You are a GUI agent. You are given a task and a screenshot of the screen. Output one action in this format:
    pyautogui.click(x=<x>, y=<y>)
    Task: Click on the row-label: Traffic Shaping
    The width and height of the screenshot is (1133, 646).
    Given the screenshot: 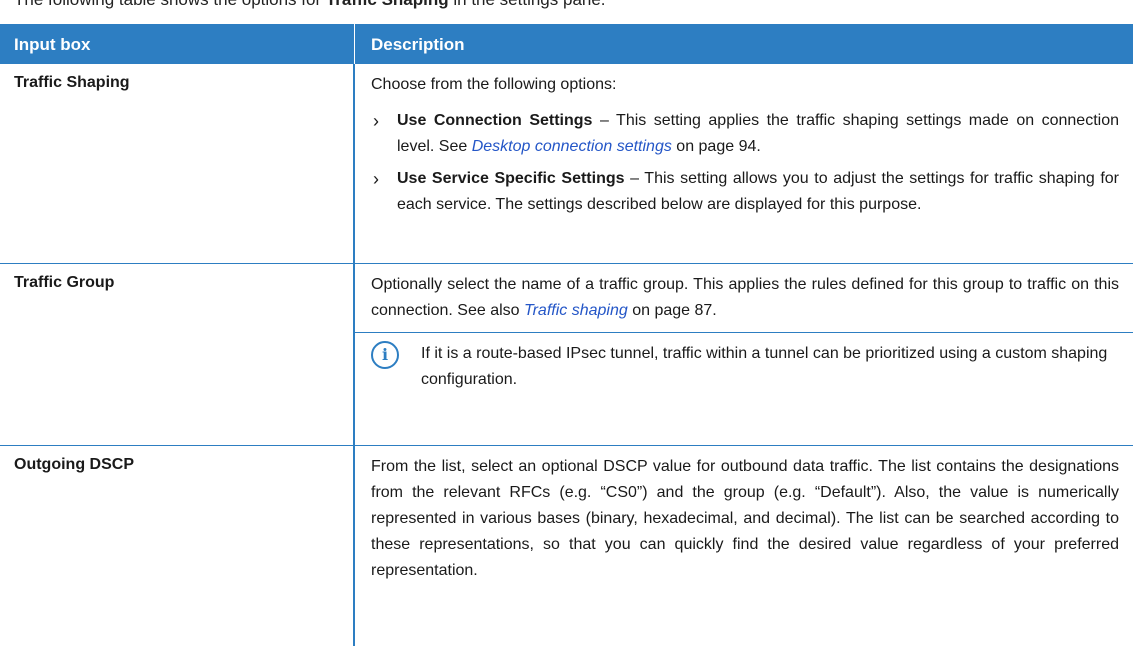 What is the action you would take?
    pyautogui.click(x=177, y=163)
    